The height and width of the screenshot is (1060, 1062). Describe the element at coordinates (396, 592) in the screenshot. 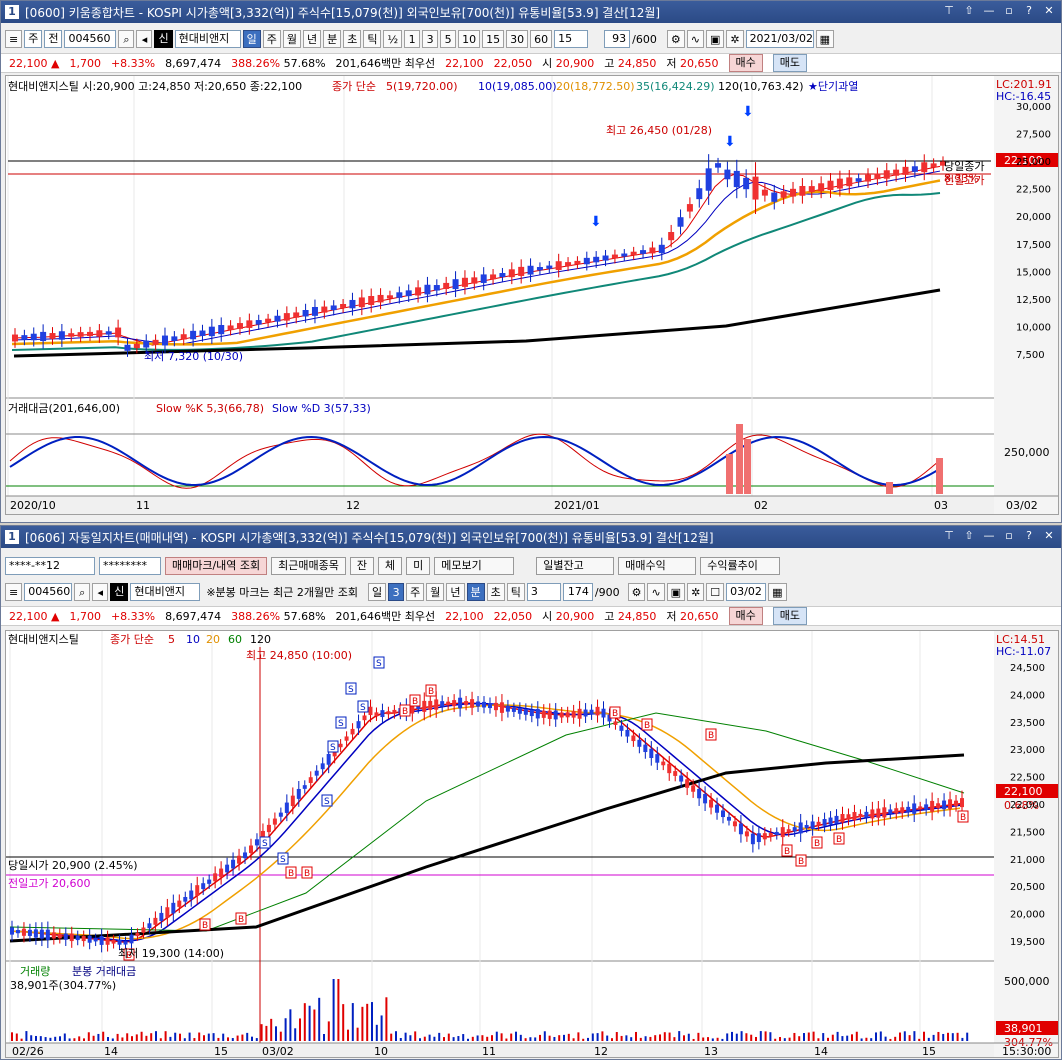

I see `day-count-select: 3` at that location.